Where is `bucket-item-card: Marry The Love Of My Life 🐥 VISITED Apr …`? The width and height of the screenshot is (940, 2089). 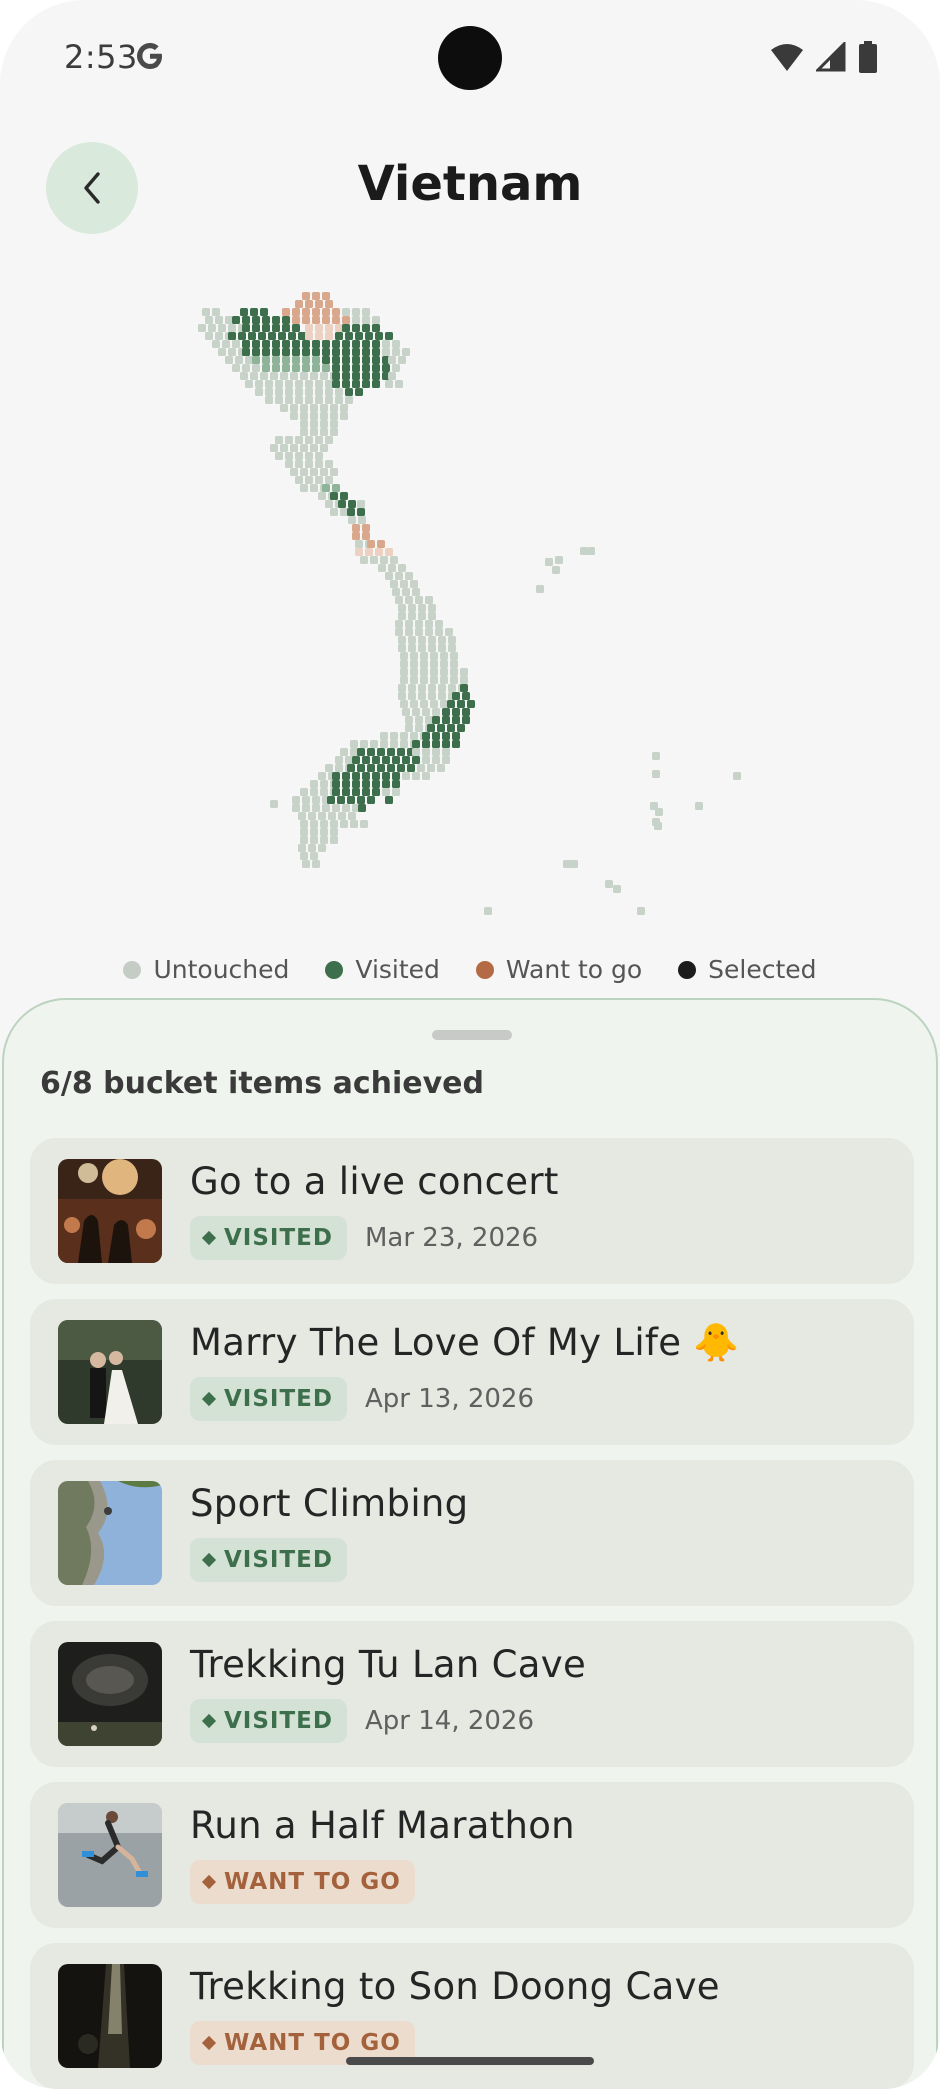 bucket-item-card: Marry The Love Of My Life 🐥 VISITED Apr … is located at coordinates (472, 1372).